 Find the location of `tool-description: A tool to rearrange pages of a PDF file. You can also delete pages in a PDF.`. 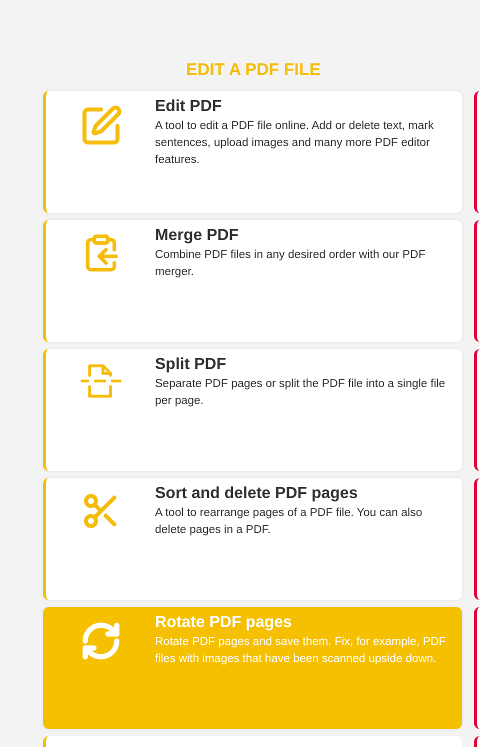

tool-description: A tool to rearrange pages of a PDF file. You can also delete pages in a PDF. is located at coordinates (289, 522).